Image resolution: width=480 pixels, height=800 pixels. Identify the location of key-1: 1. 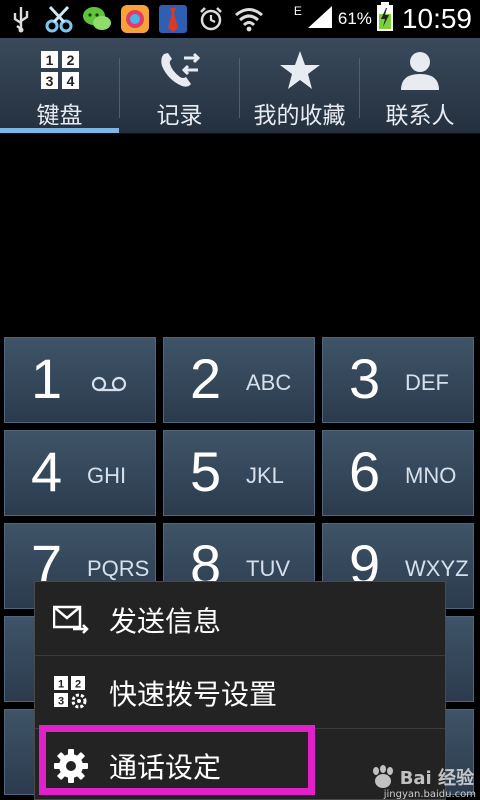
(80, 380).